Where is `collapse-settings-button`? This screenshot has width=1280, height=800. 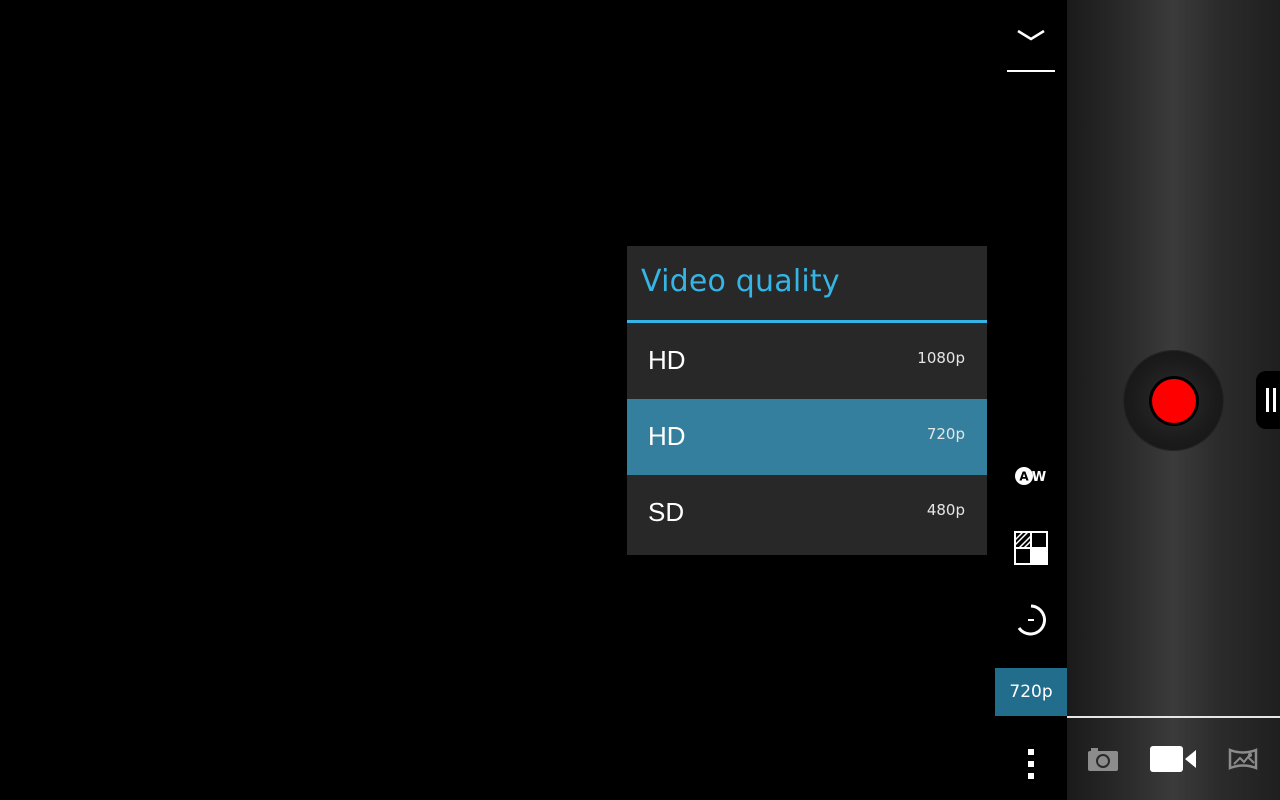 collapse-settings-button is located at coordinates (1031, 36).